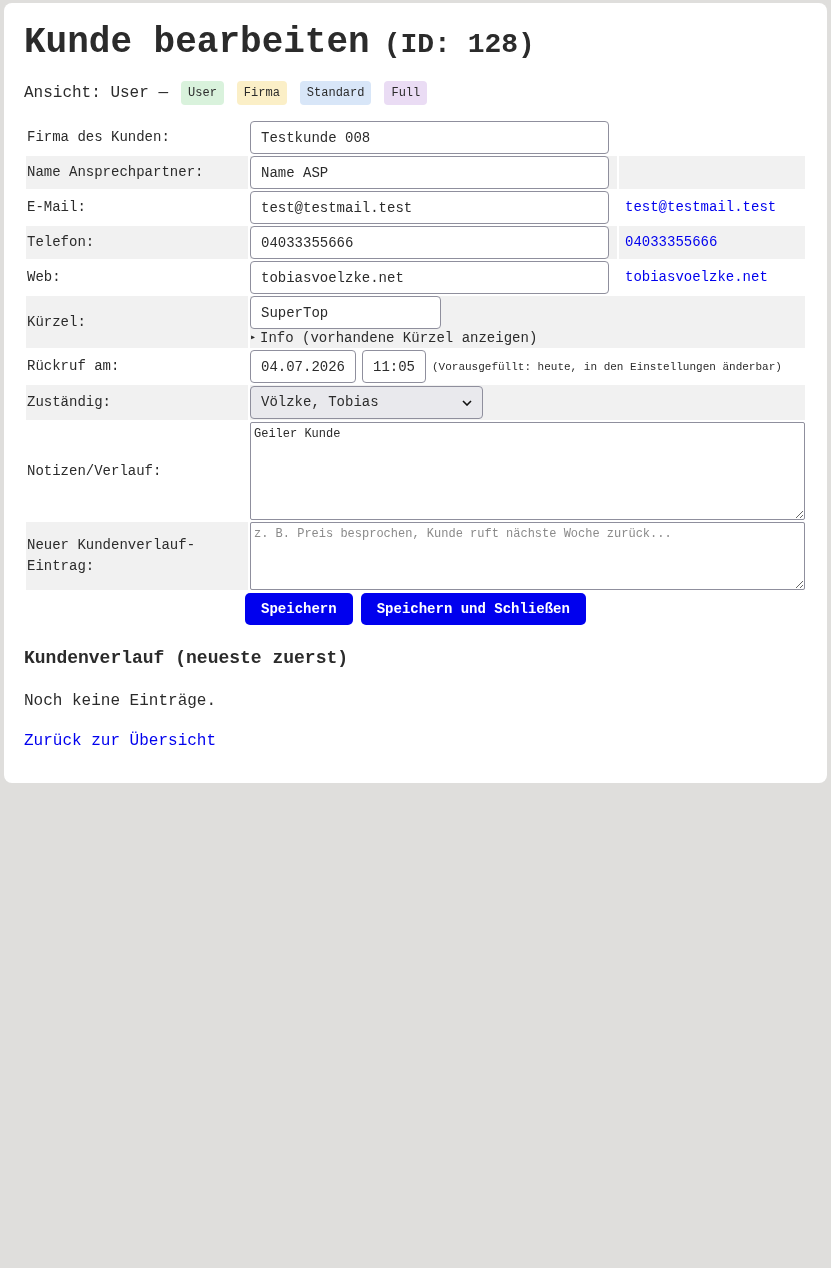 The image size is (831, 1268). I want to click on field-label: Zuständig:, so click(69, 402).